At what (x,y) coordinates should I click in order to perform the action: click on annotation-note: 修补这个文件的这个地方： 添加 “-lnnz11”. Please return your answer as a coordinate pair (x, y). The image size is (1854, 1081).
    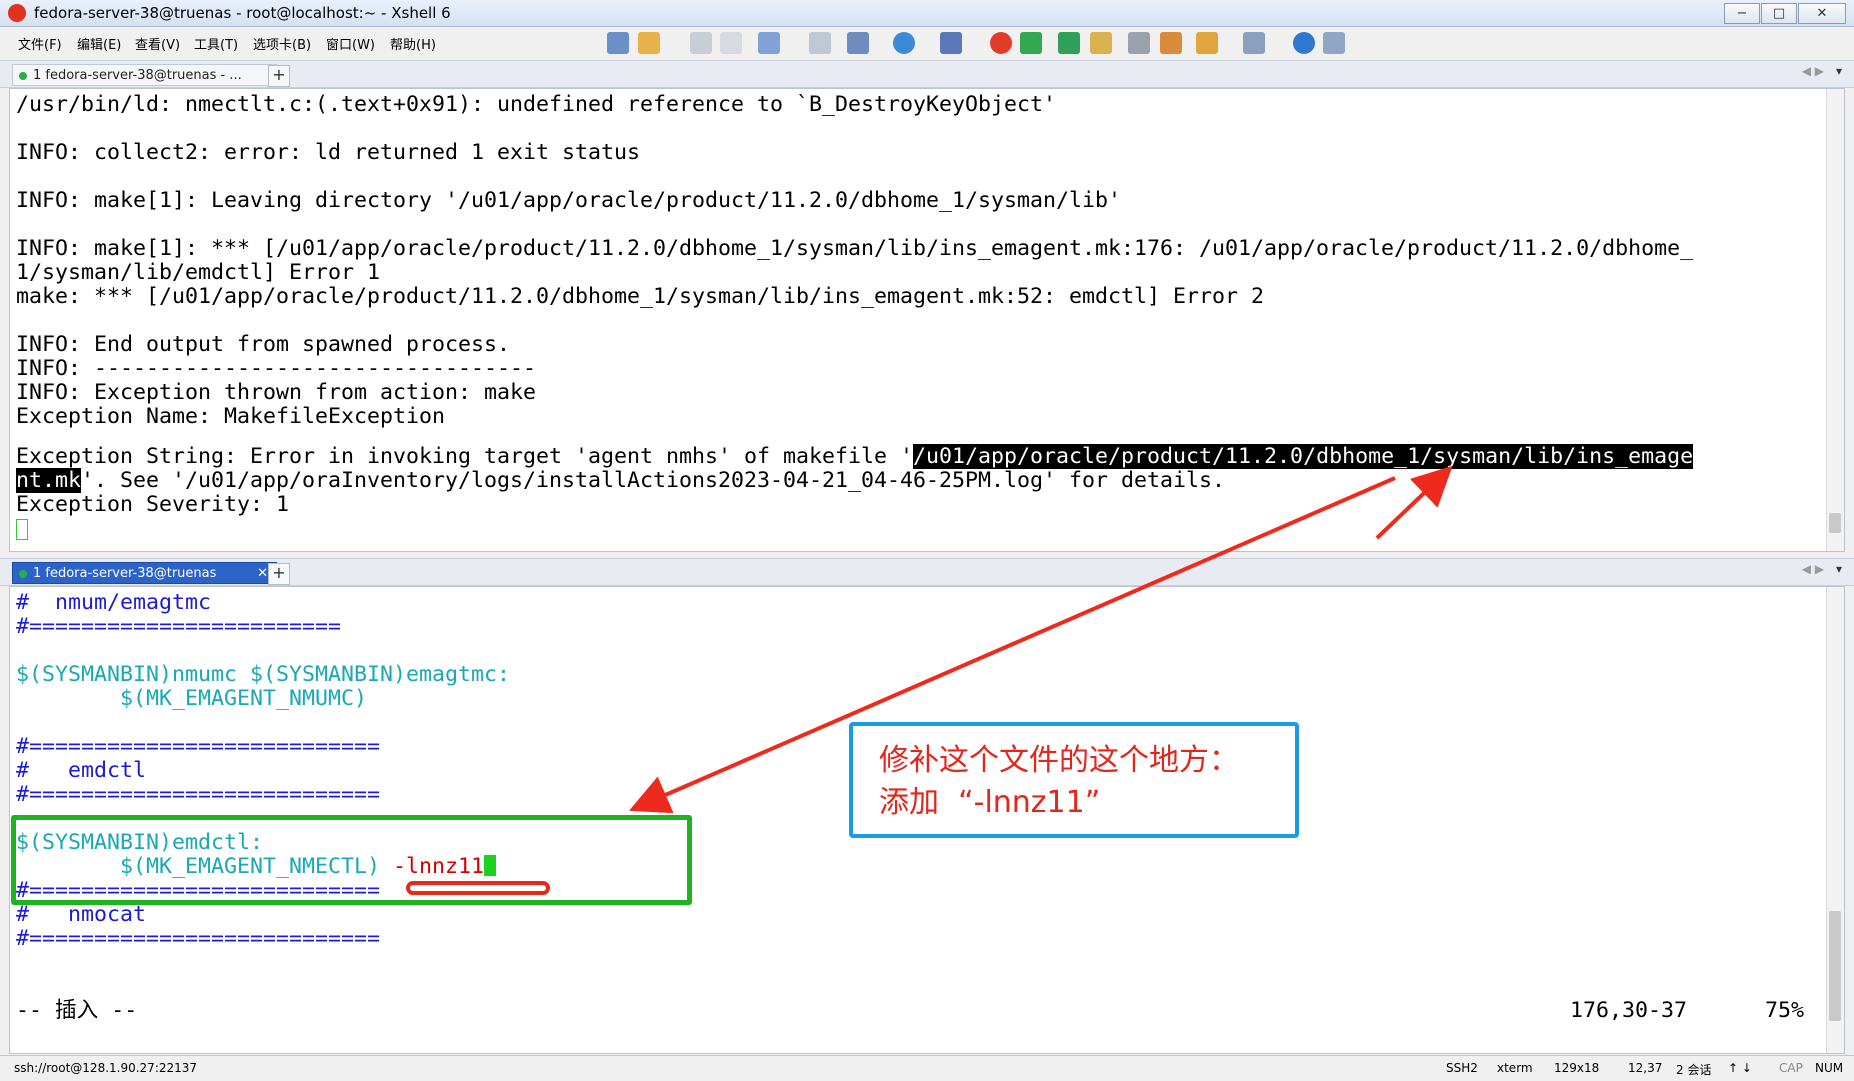
    Looking at the image, I should click on (1074, 780).